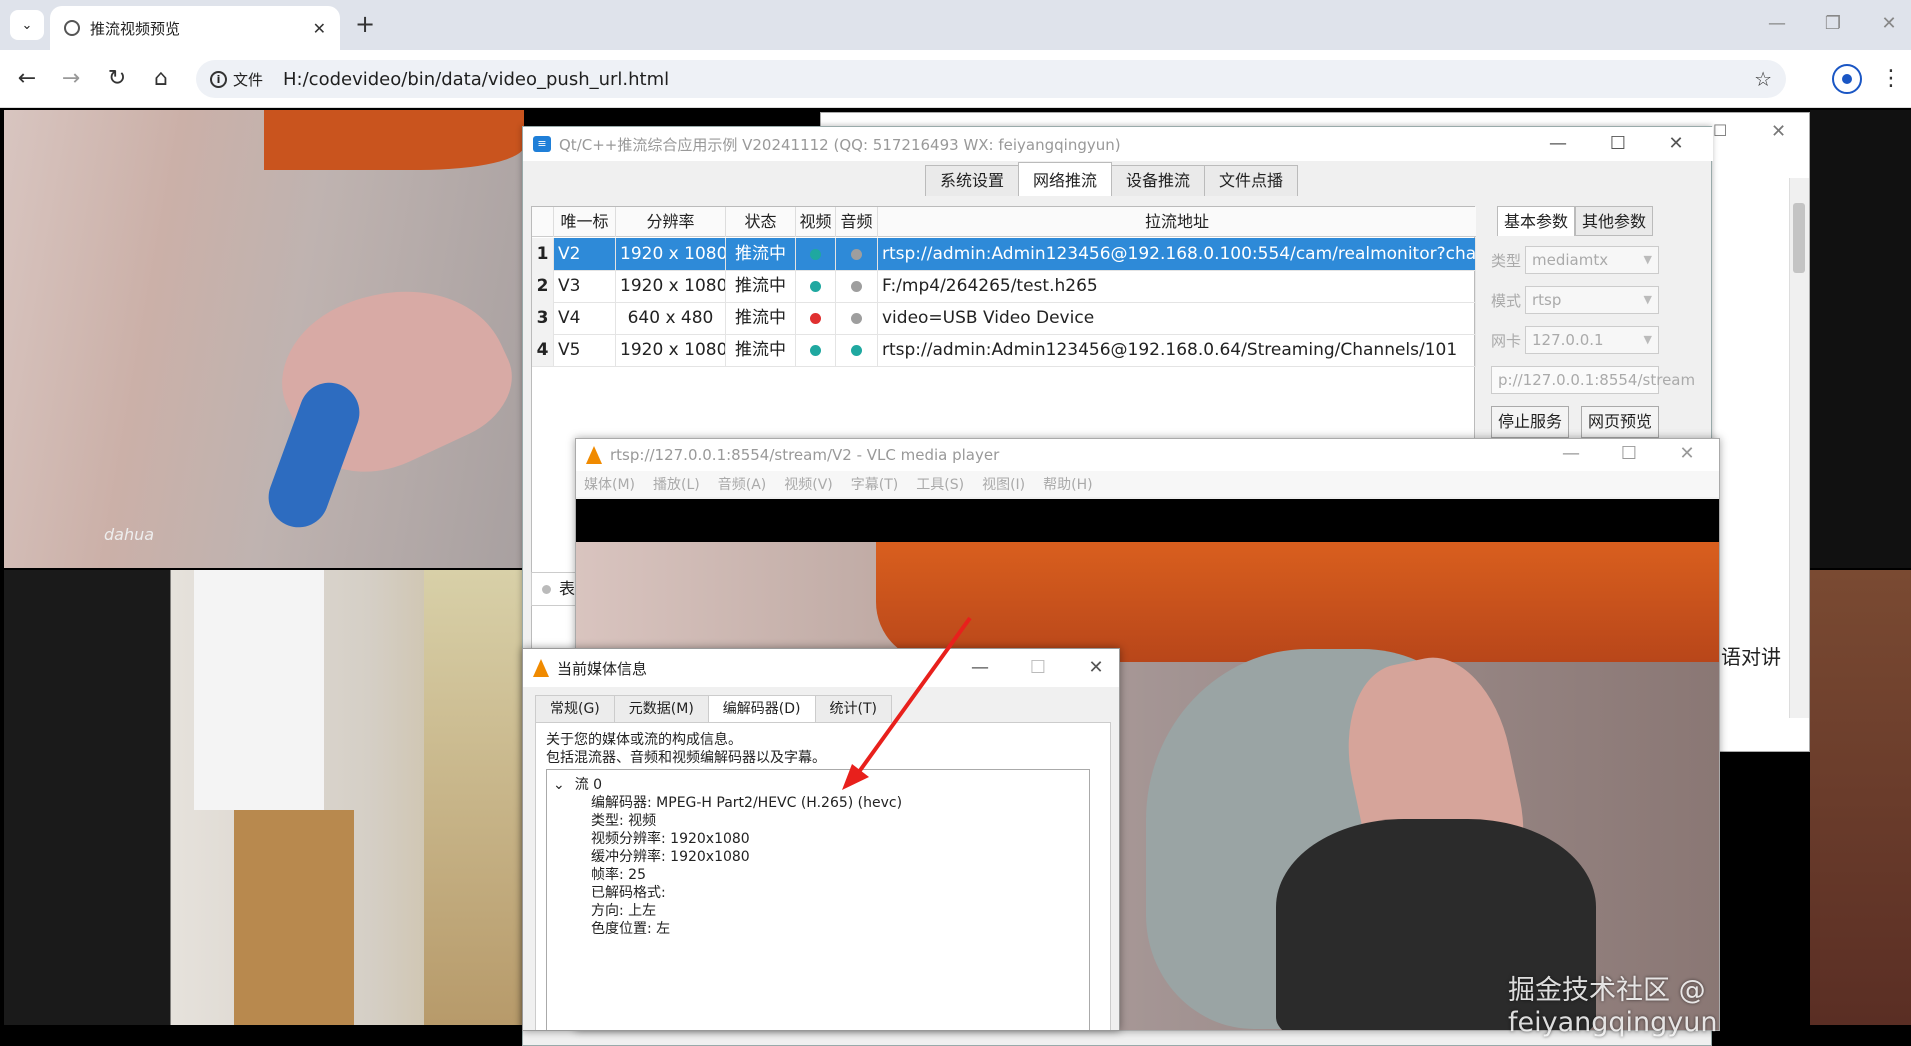  Describe the element at coordinates (543, 286) in the screenshot. I see `row-number: 2` at that location.